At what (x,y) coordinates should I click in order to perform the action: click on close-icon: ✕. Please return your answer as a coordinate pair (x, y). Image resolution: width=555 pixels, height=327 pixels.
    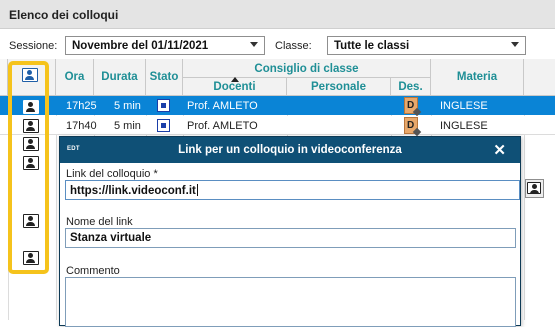
    Looking at the image, I should click on (499, 150).